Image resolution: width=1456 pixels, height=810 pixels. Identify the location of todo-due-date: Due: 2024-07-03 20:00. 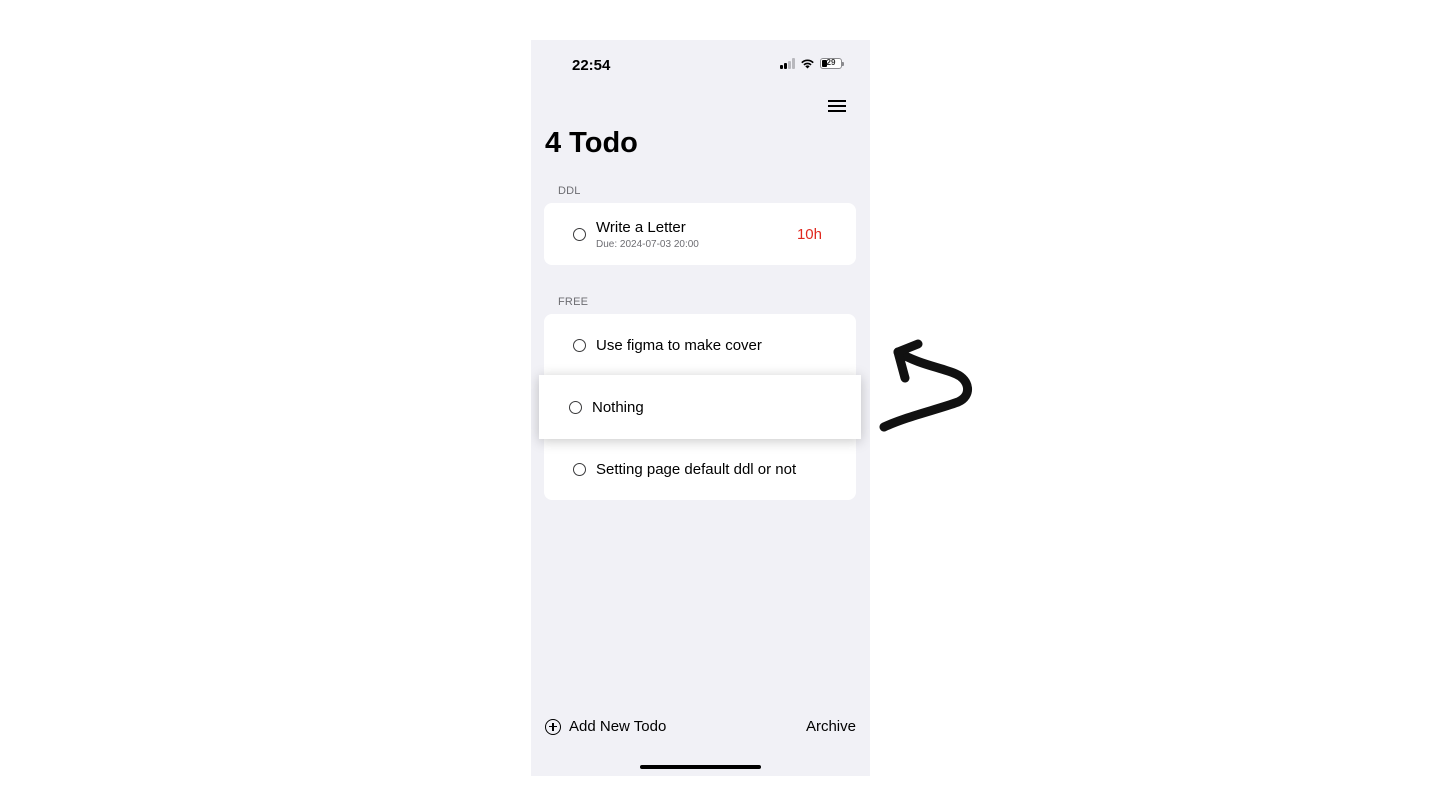
(647, 244).